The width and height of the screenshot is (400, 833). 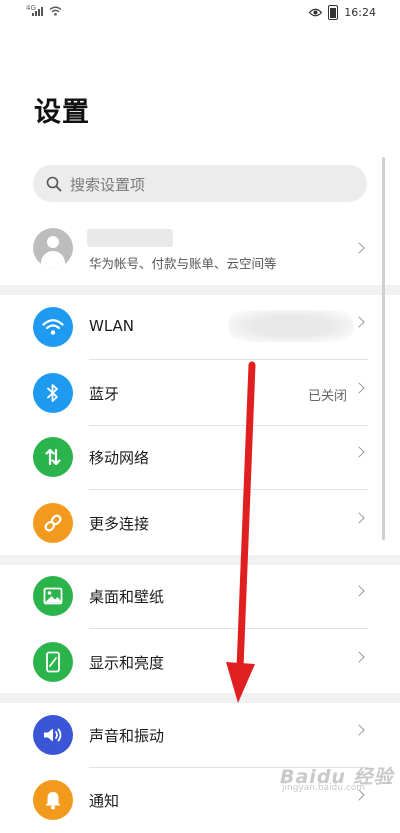 I want to click on watermark: Baidu 经验 jingyan.baidu.com, so click(x=337, y=777).